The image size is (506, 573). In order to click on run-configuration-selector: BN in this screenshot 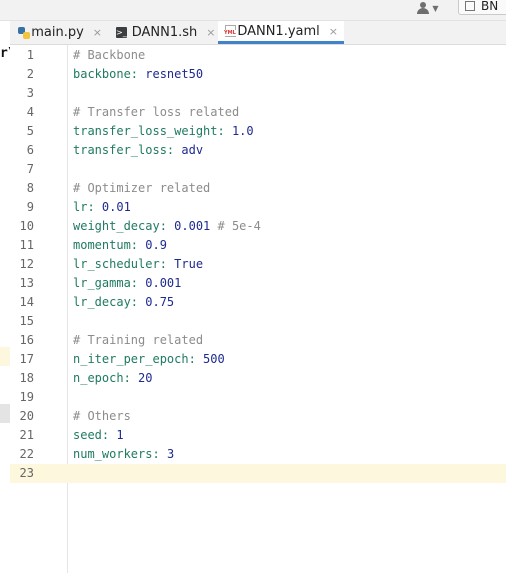, I will do `click(482, 7)`.